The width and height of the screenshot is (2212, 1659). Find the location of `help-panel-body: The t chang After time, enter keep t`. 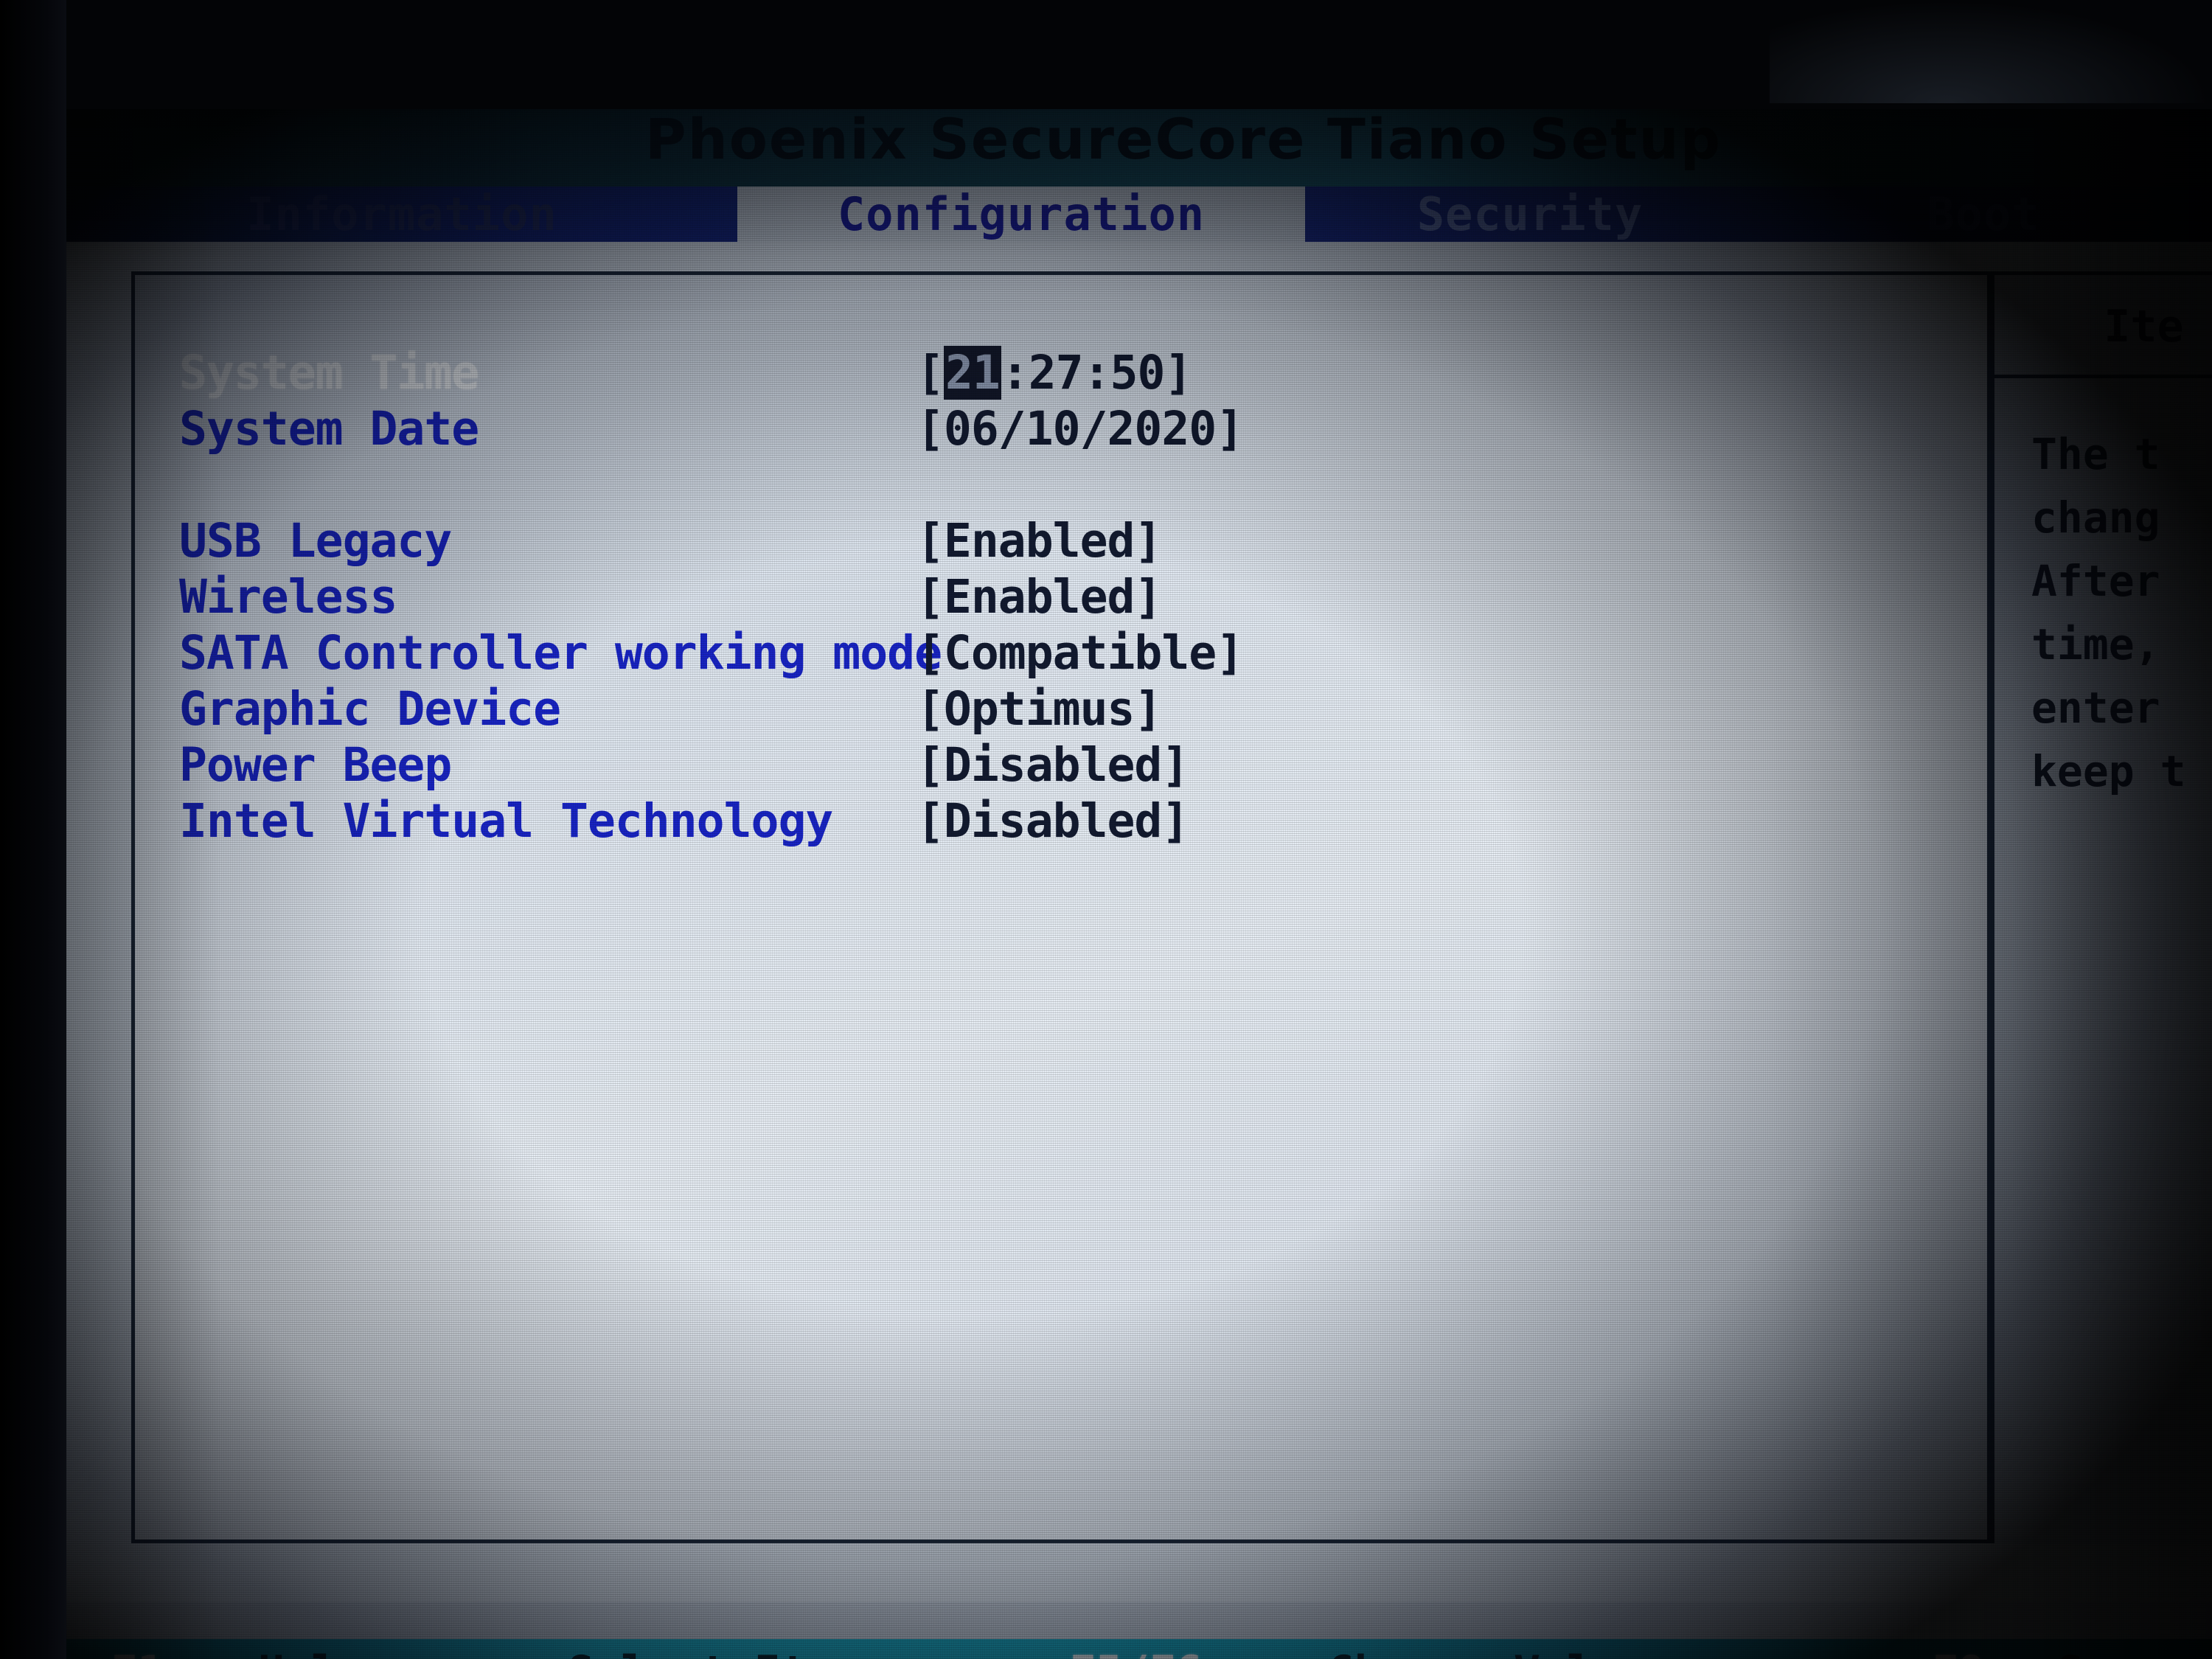

help-panel-body: The t chang After time, enter keep t is located at coordinates (2103, 590).